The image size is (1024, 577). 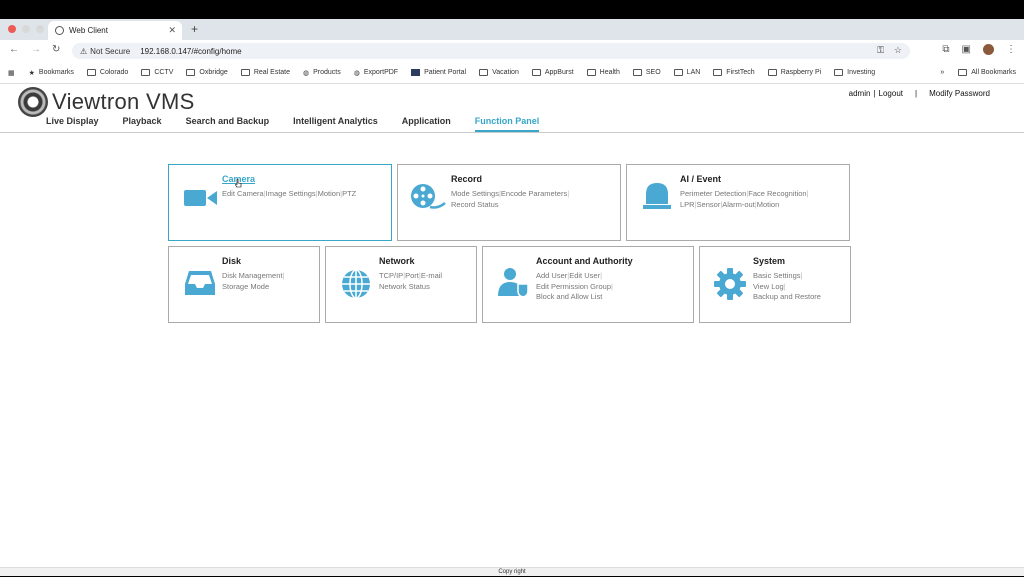 I want to click on menu-function-panel: Function Panel, so click(x=507, y=124).